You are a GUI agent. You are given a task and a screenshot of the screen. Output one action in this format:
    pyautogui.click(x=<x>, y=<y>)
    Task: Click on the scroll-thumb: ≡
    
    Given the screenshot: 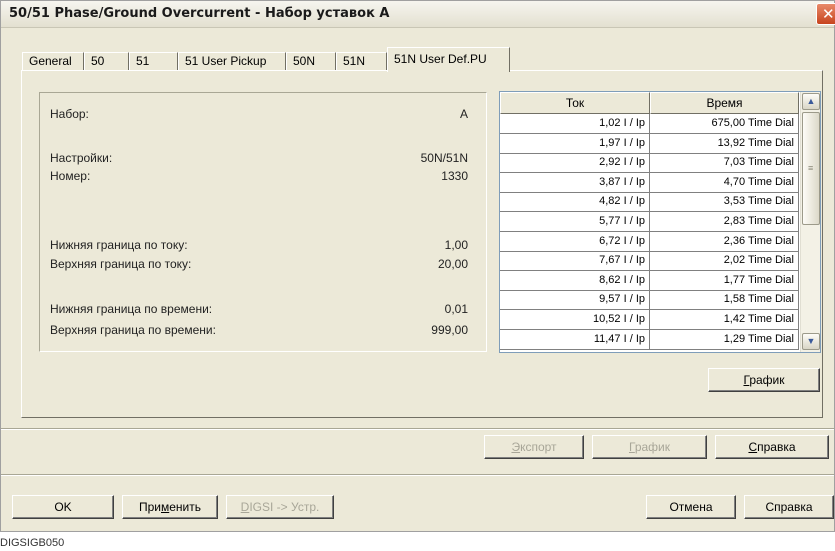 What is the action you would take?
    pyautogui.click(x=811, y=168)
    